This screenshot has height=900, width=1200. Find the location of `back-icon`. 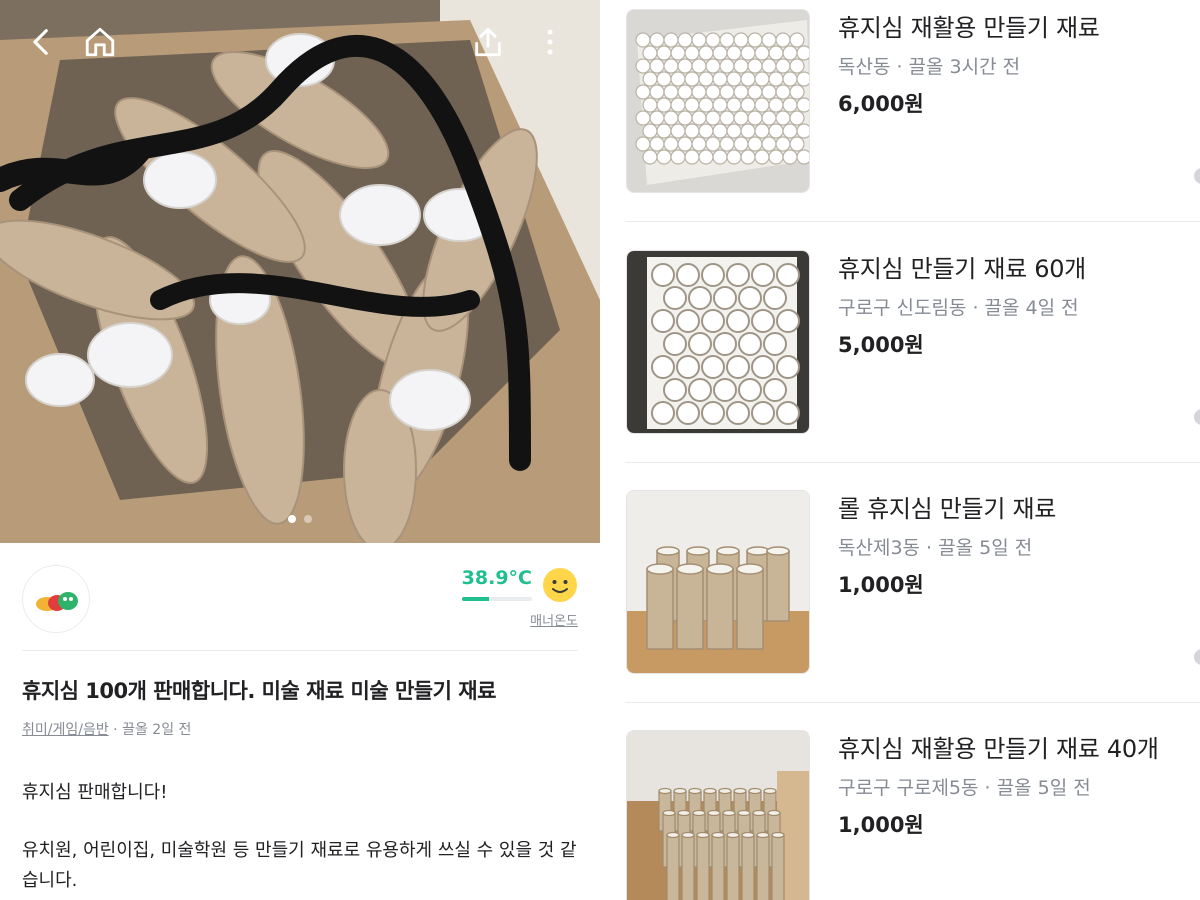

back-icon is located at coordinates (40, 42).